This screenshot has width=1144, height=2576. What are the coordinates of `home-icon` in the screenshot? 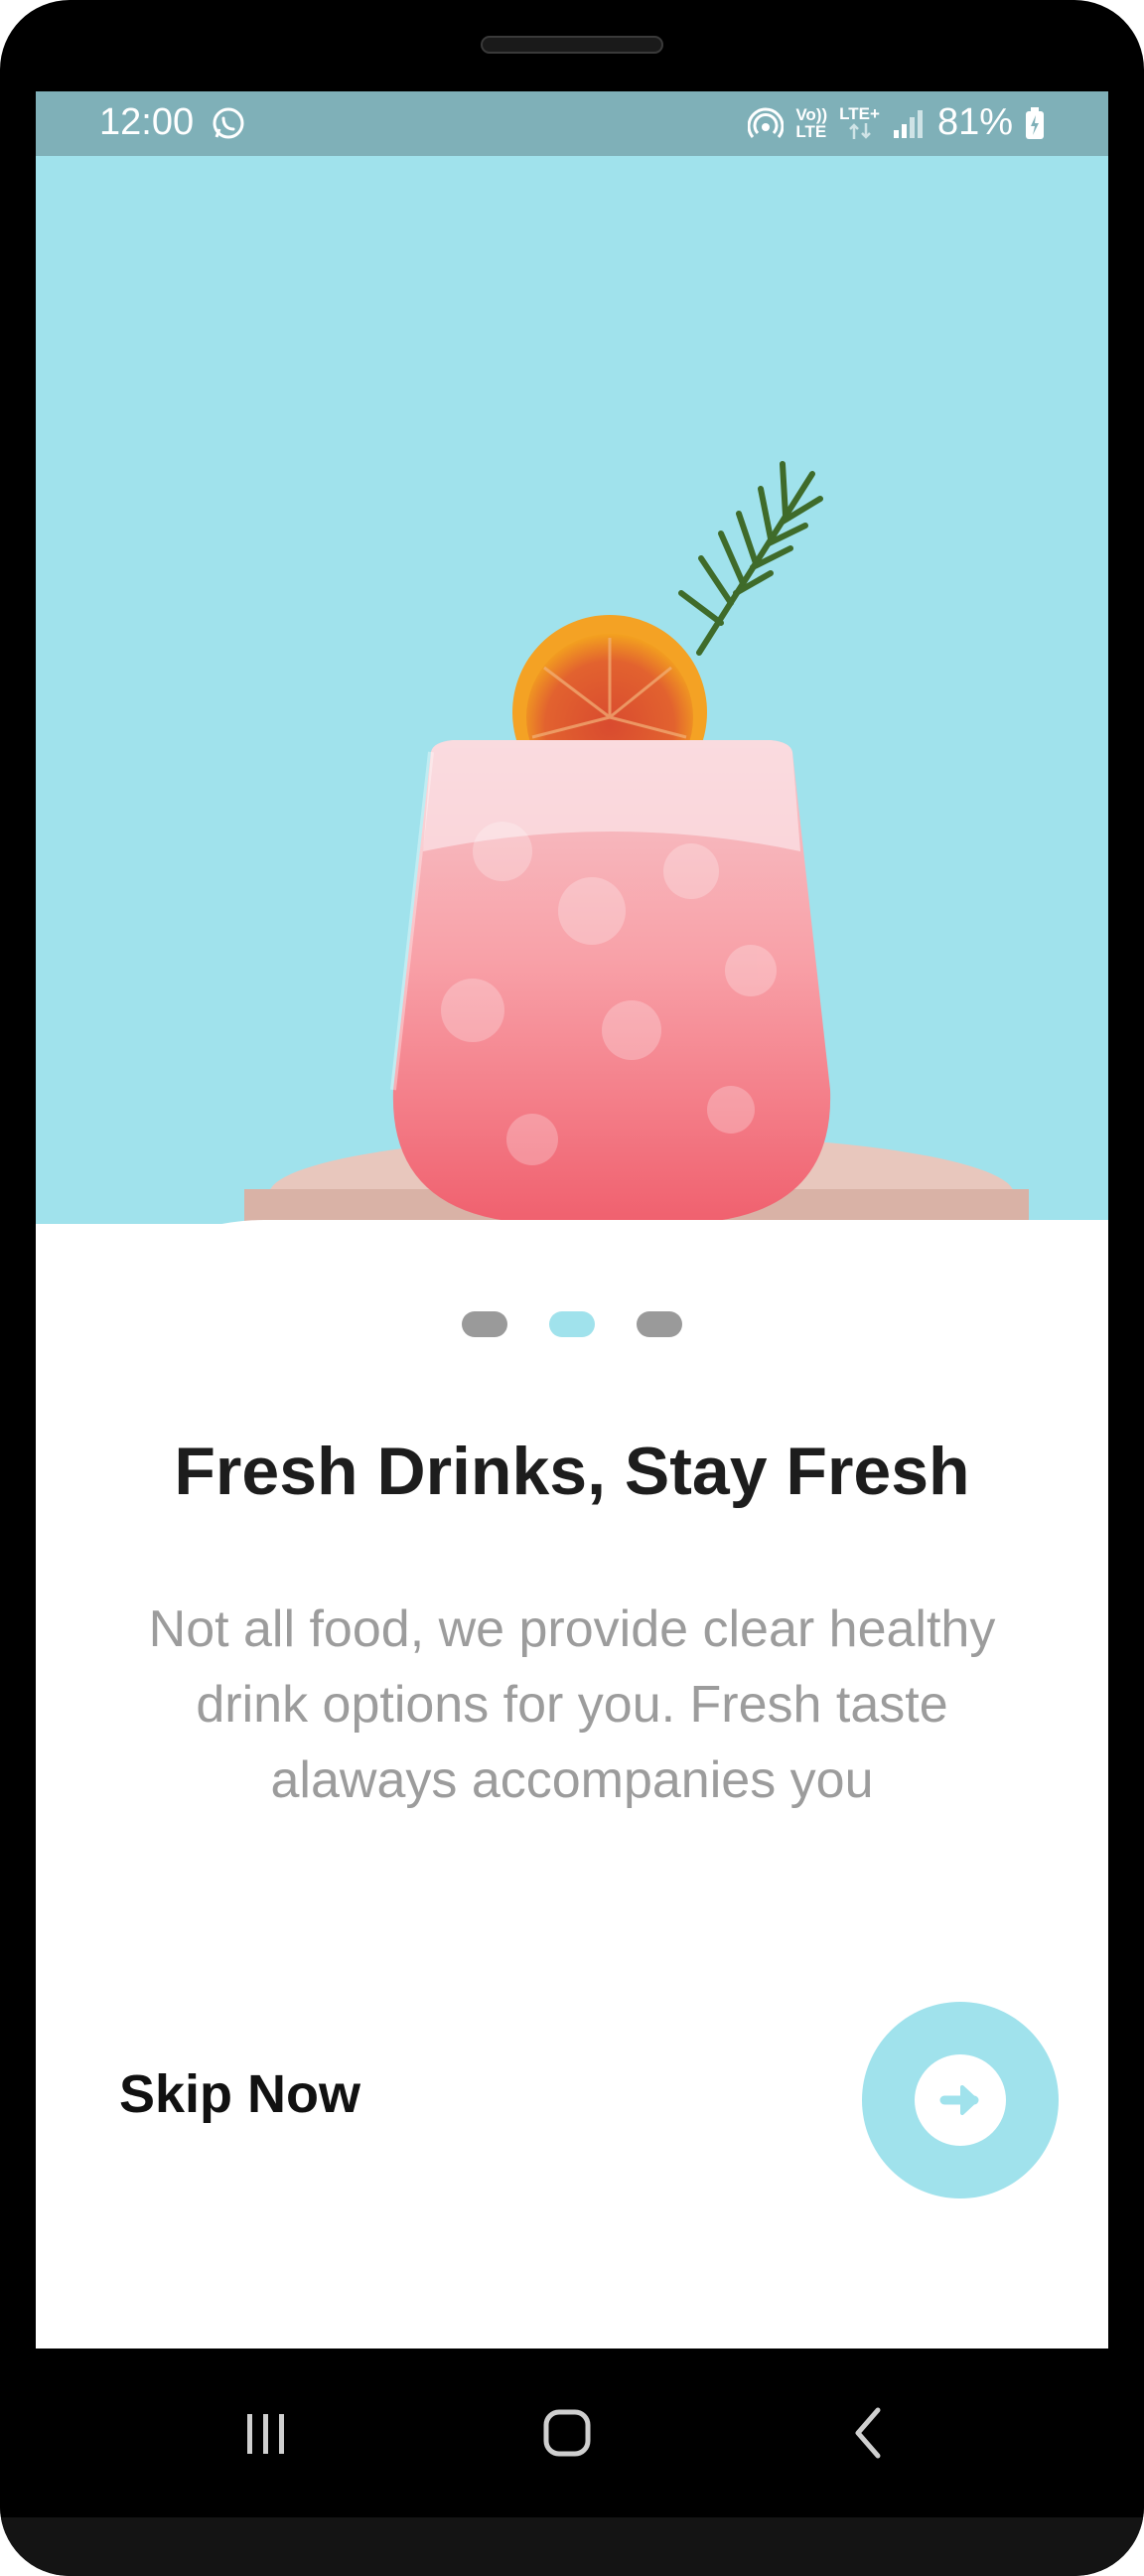 It's located at (567, 2433).